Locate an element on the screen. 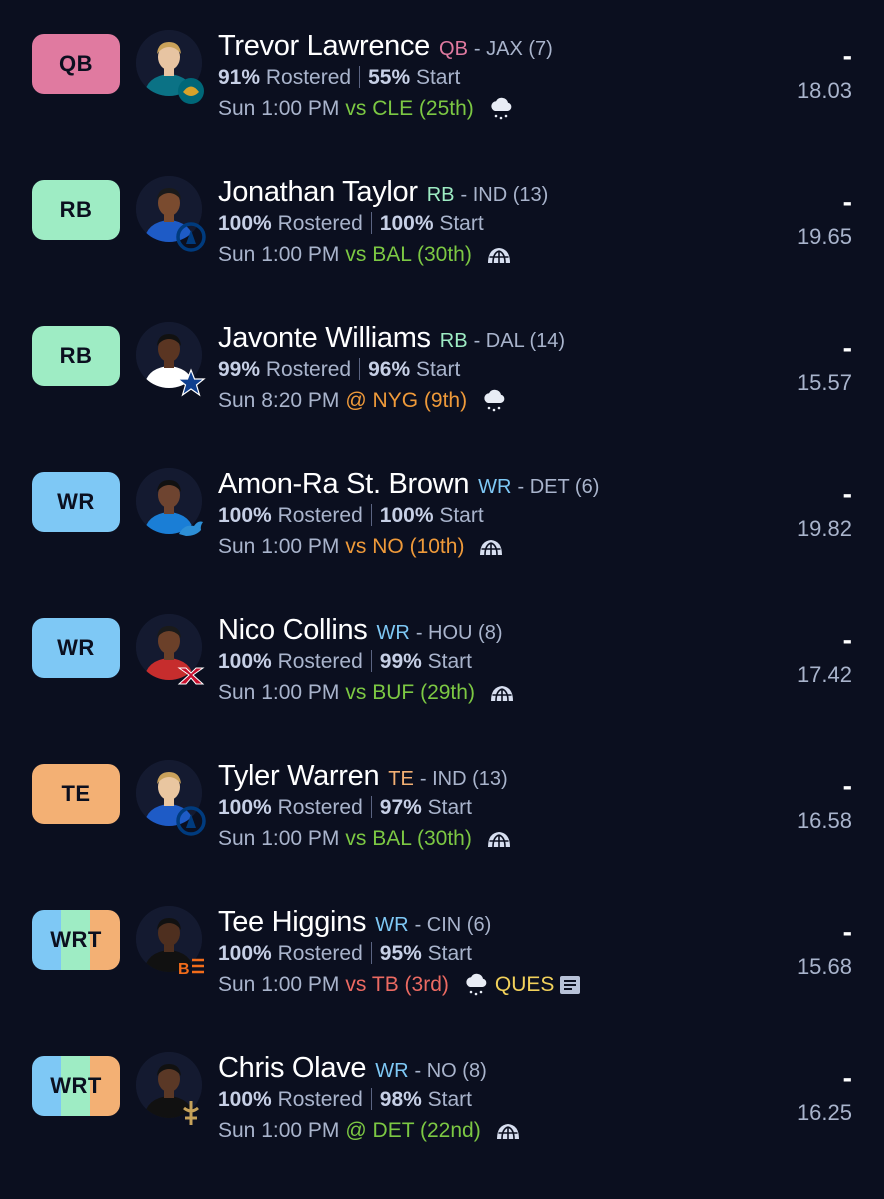  player-name: Tyler Warren is located at coordinates (299, 776).